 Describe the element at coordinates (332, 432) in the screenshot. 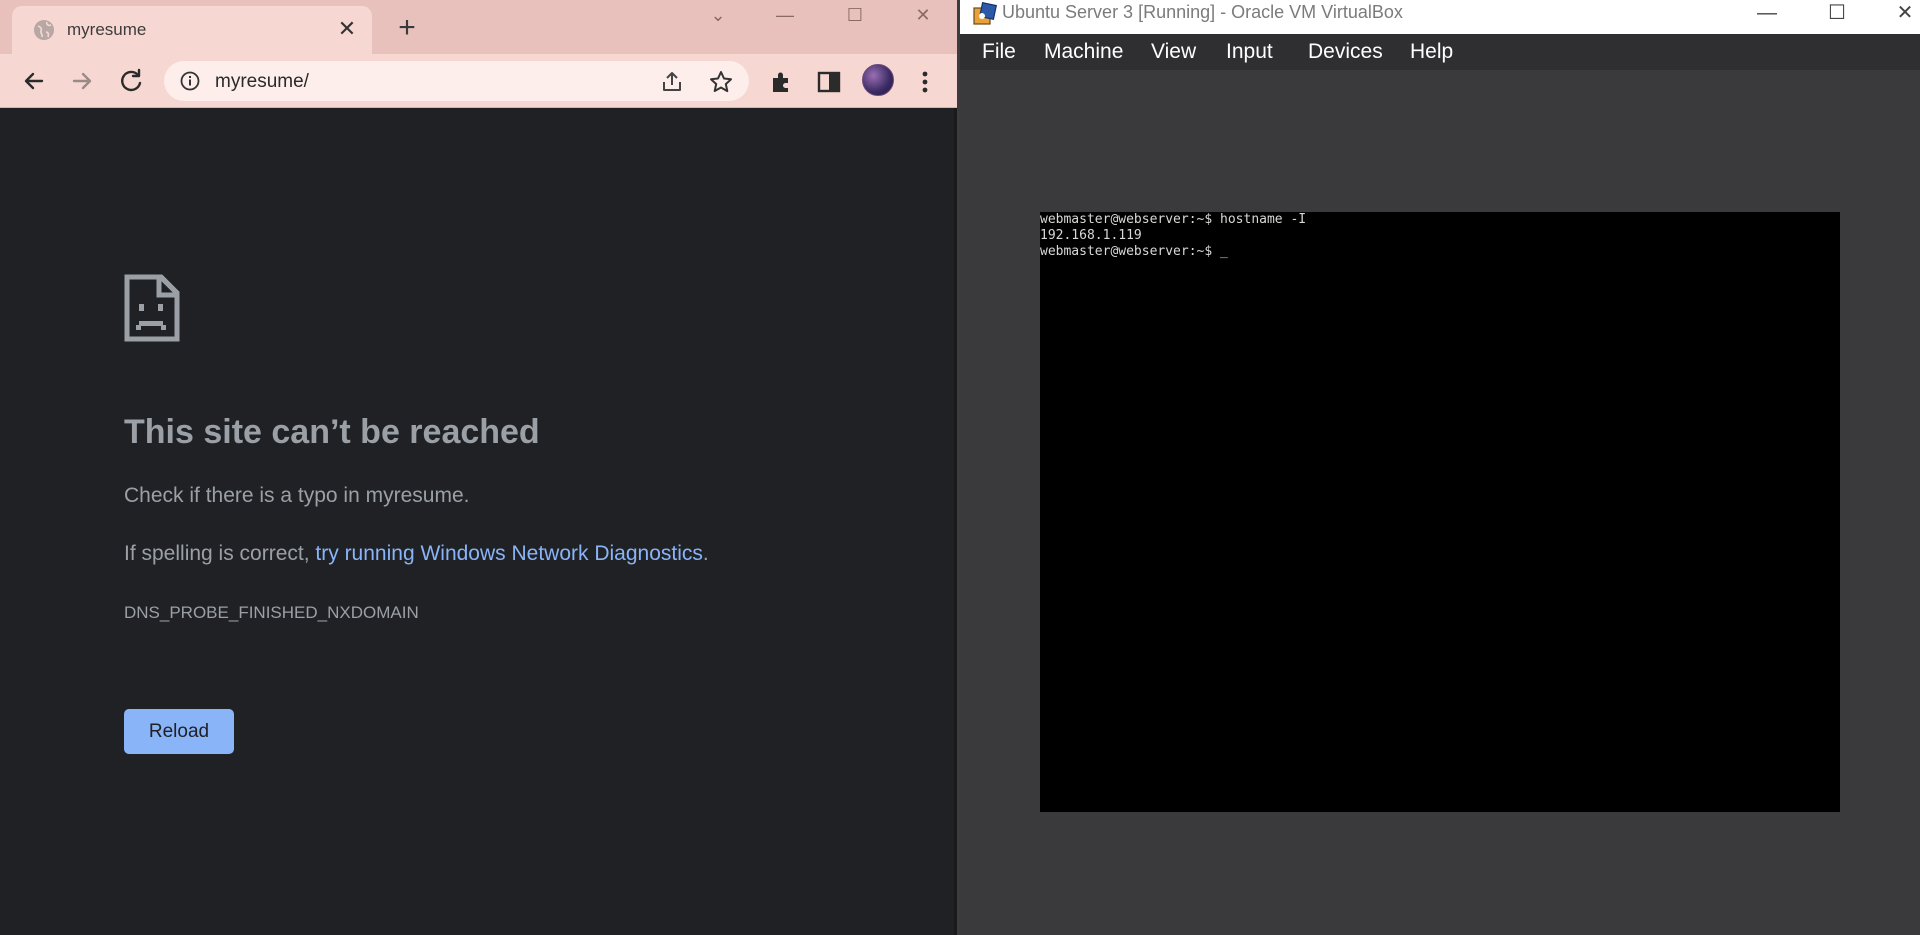

I see `error-title: This site can’t be reached` at that location.